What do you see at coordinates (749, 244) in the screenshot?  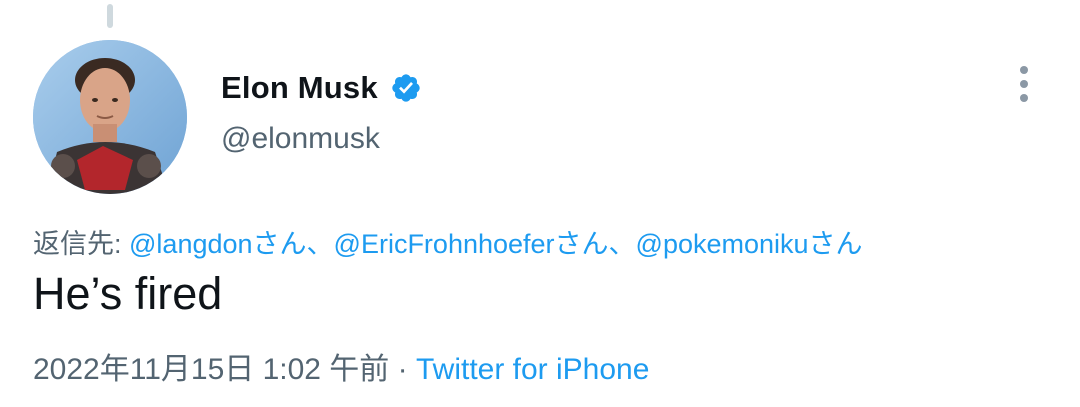 I see `reply-mention-pokemoniku: @pokemonikuさん` at bounding box center [749, 244].